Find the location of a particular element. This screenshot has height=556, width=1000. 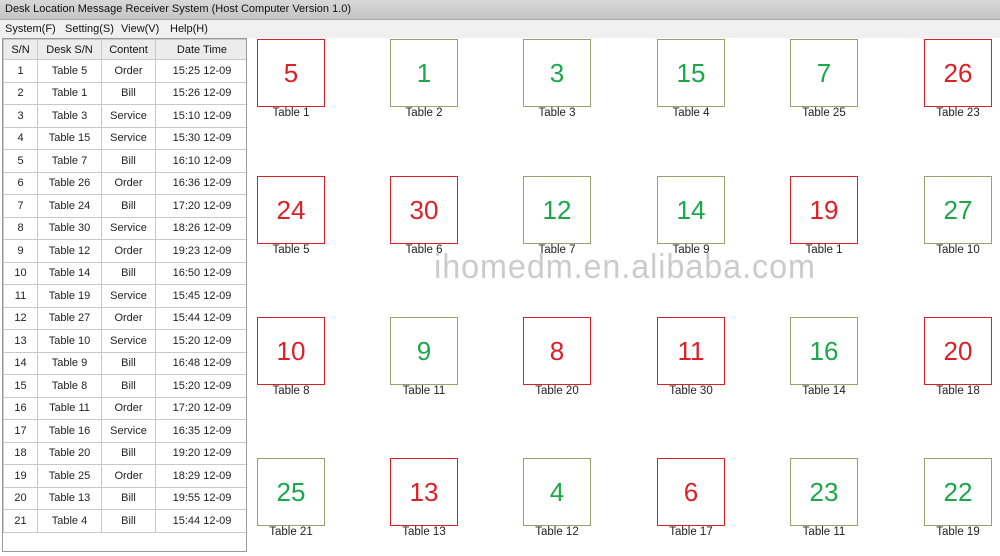

desk-tile: 30 Table 6 is located at coordinates (424, 216).